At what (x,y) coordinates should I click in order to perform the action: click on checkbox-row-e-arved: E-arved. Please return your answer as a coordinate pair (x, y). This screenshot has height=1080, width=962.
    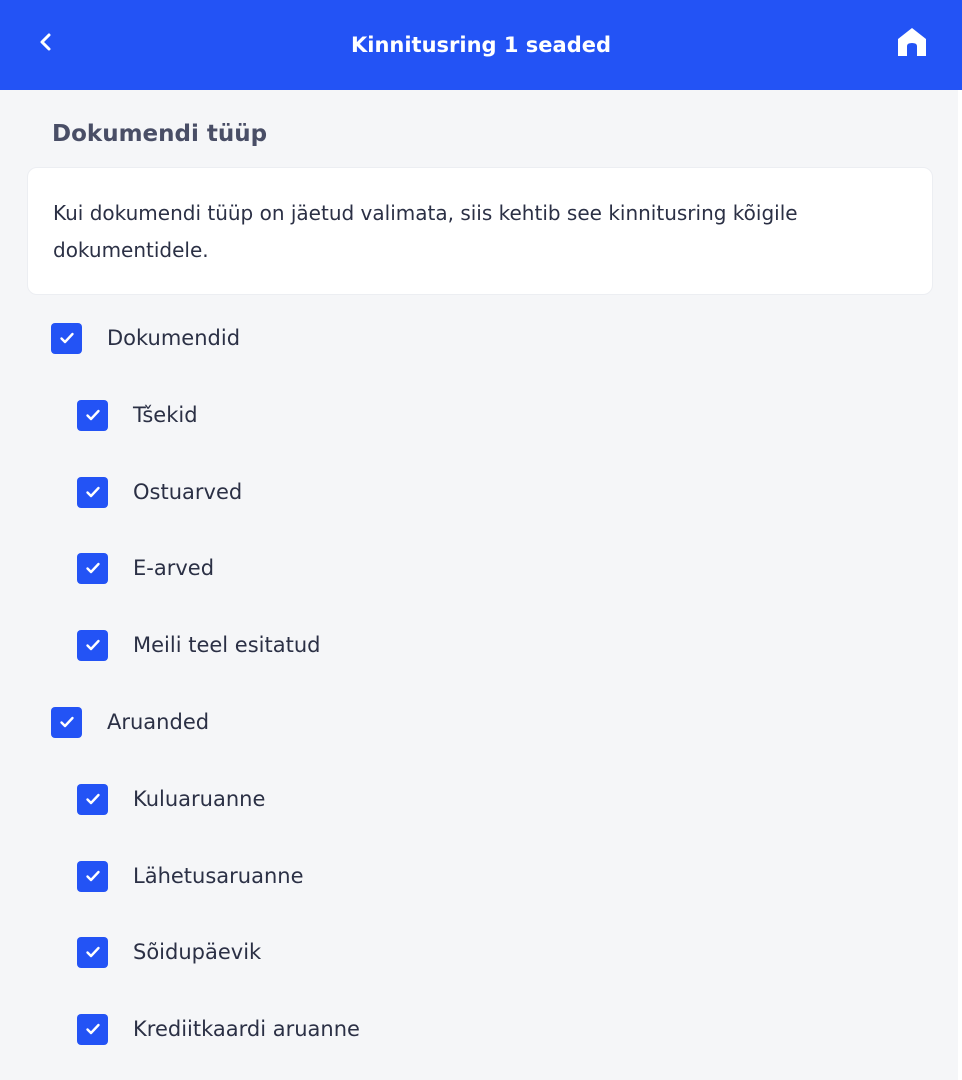
    Looking at the image, I should click on (145, 568).